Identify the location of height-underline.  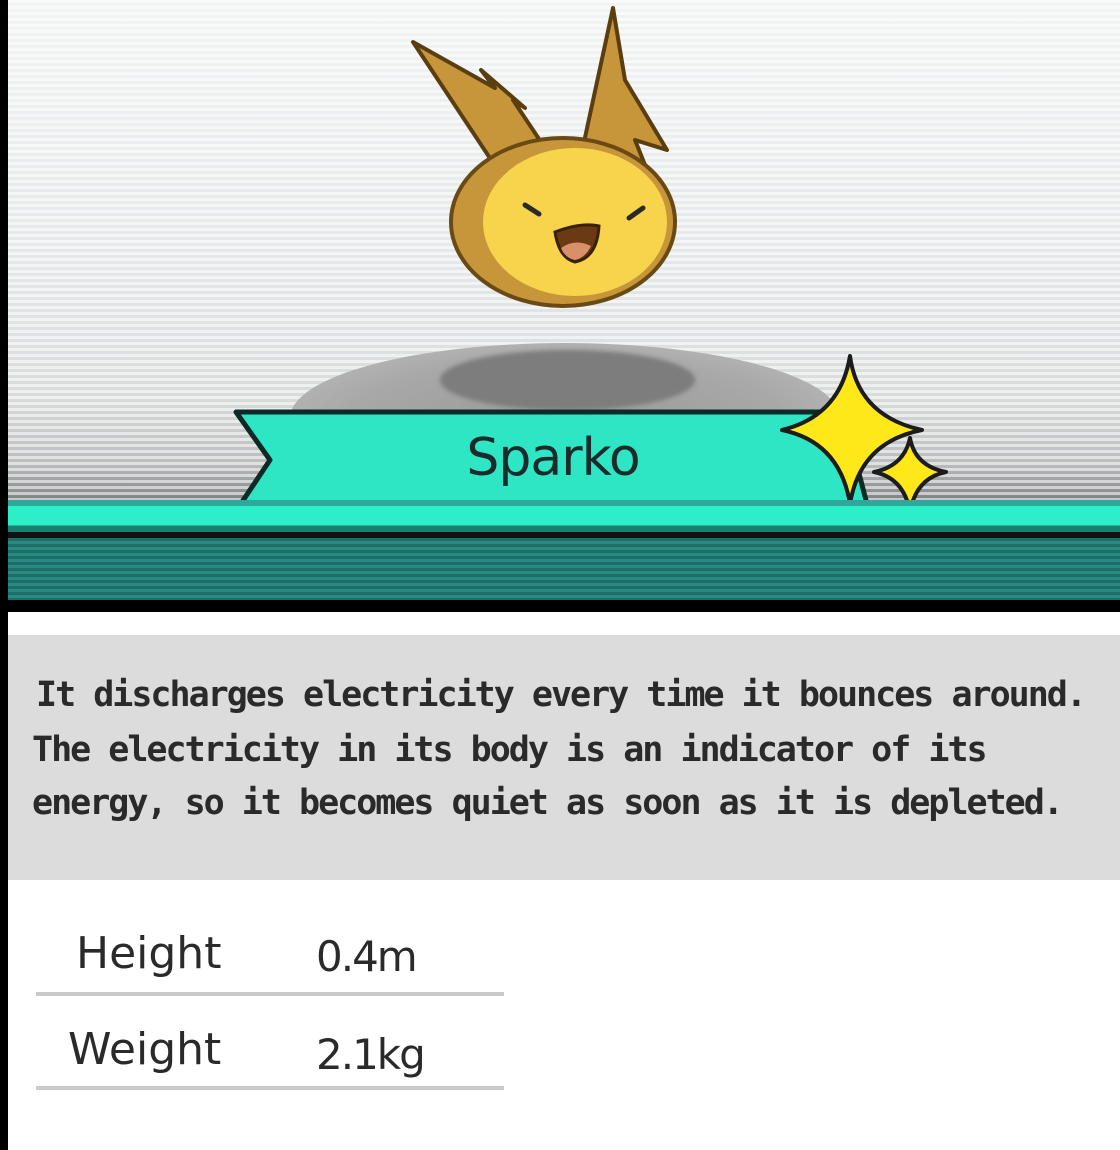
(270, 994).